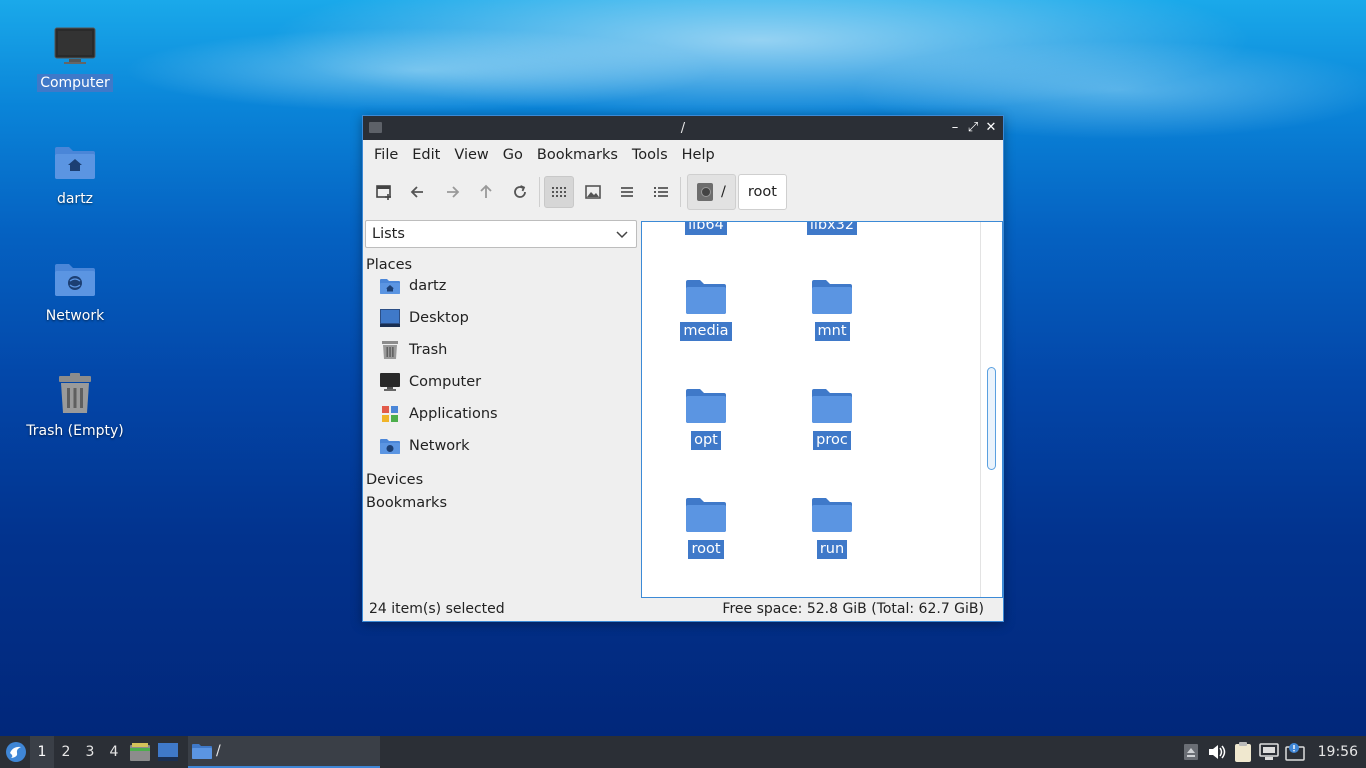 The width and height of the screenshot is (1366, 768). What do you see at coordinates (706, 331) in the screenshot?
I see `file-item-name: media` at bounding box center [706, 331].